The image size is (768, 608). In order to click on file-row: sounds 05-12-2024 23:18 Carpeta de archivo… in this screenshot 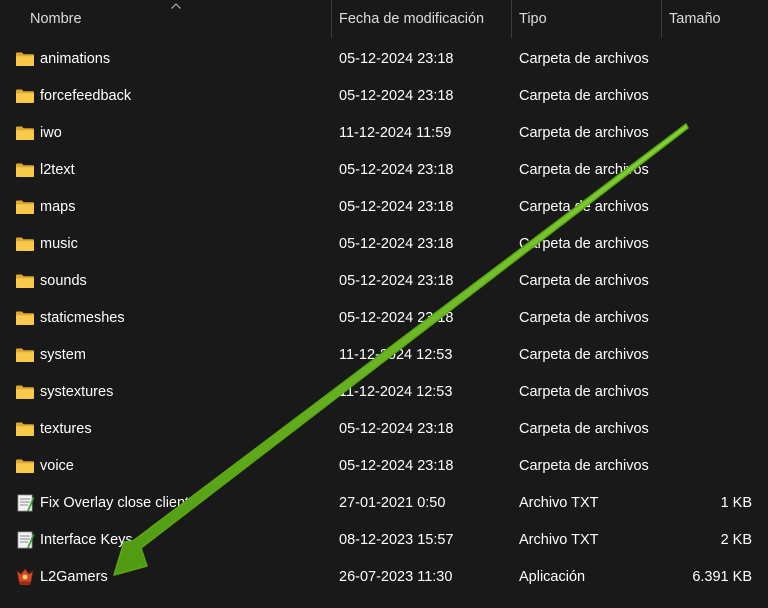, I will do `click(384, 281)`.